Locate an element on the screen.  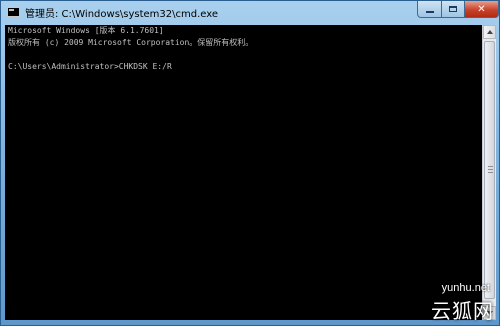
close-button: ✕ is located at coordinates (481, 9).